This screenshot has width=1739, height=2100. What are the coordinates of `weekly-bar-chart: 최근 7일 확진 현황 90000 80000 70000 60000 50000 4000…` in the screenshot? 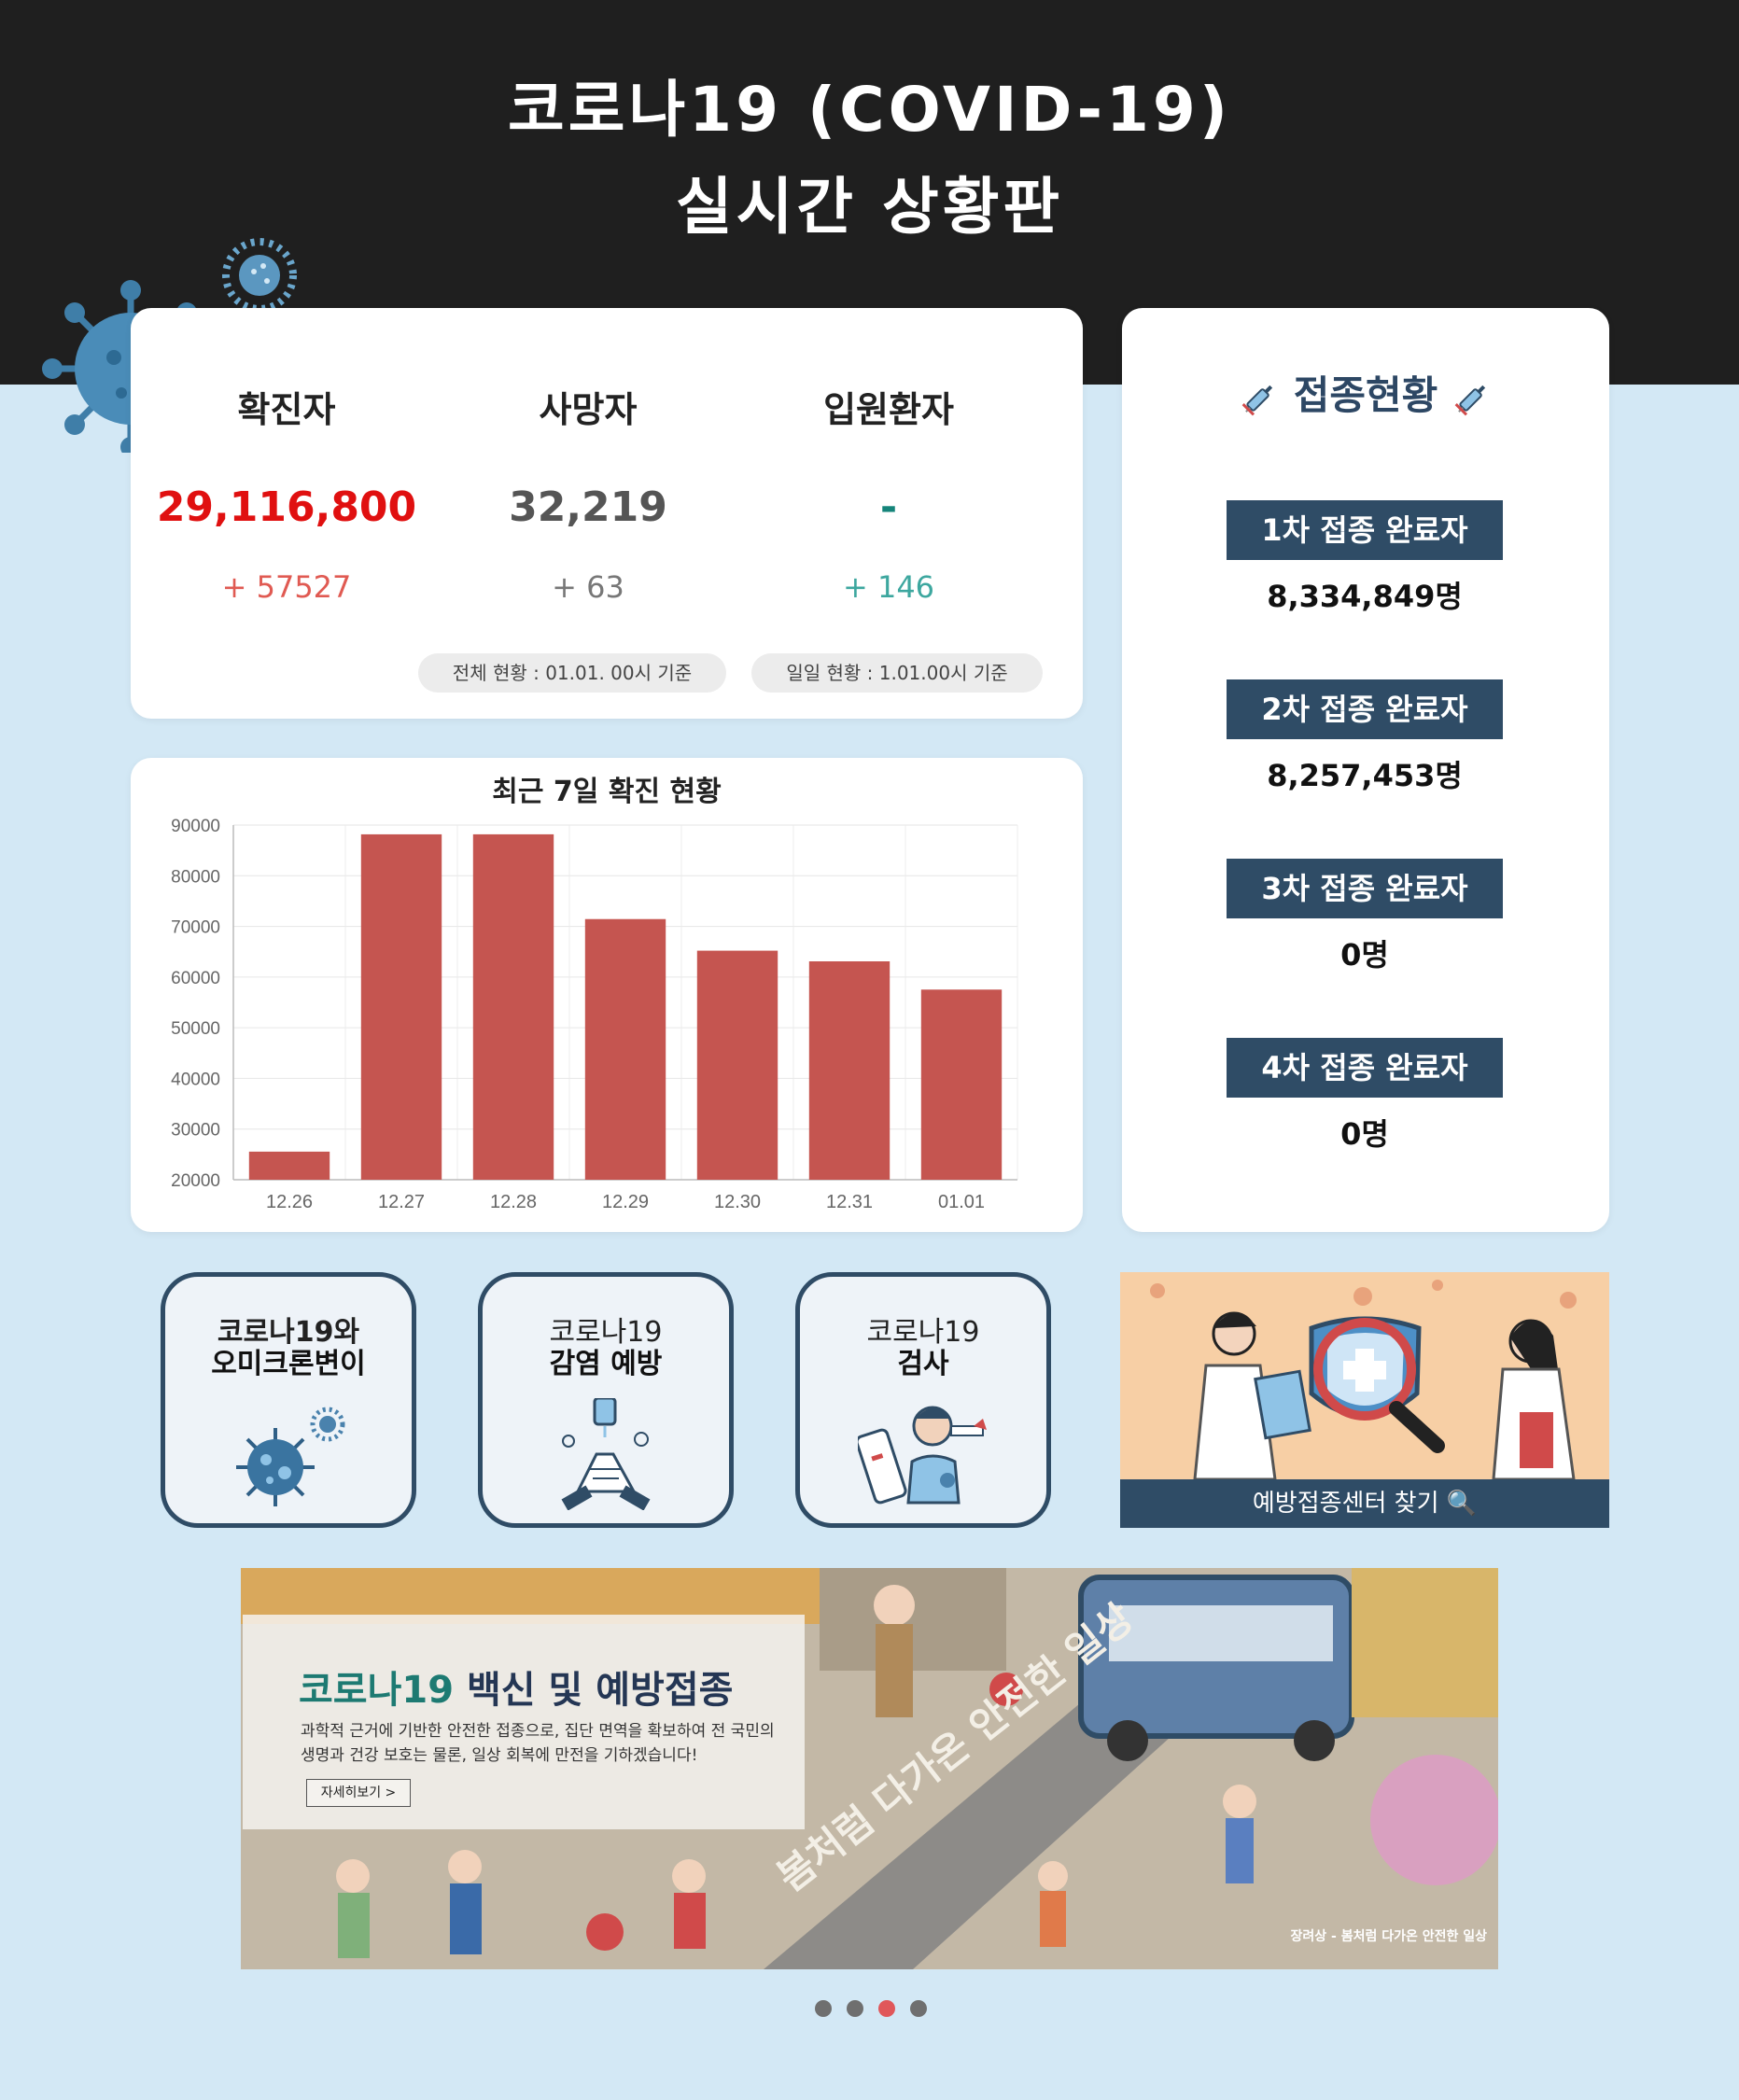 It's located at (594, 994).